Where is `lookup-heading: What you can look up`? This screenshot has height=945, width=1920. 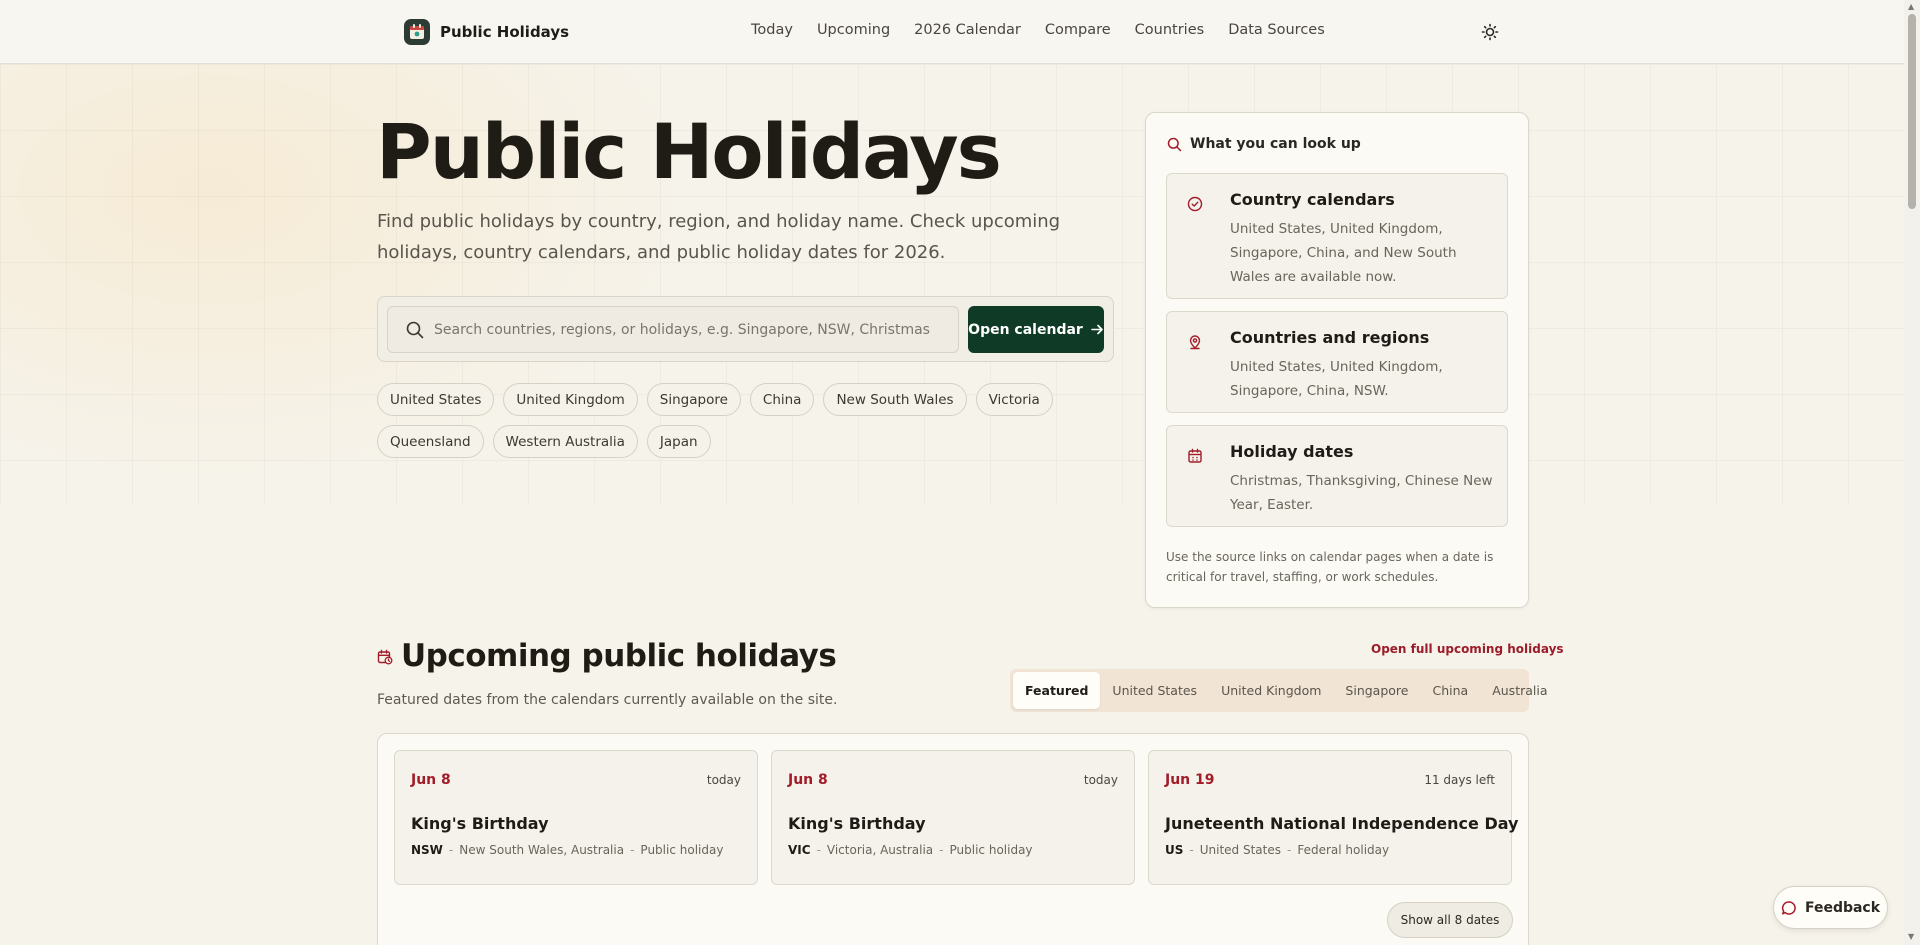
lookup-heading: What you can look up is located at coordinates (1264, 144).